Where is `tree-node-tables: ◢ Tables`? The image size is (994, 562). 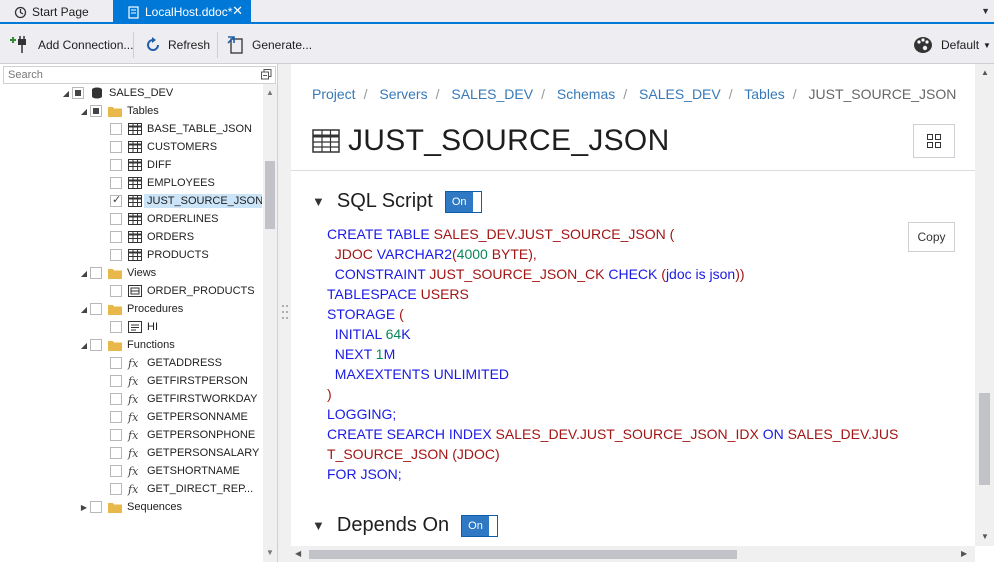
tree-node-tables: ◢ Tables is located at coordinates (118, 111).